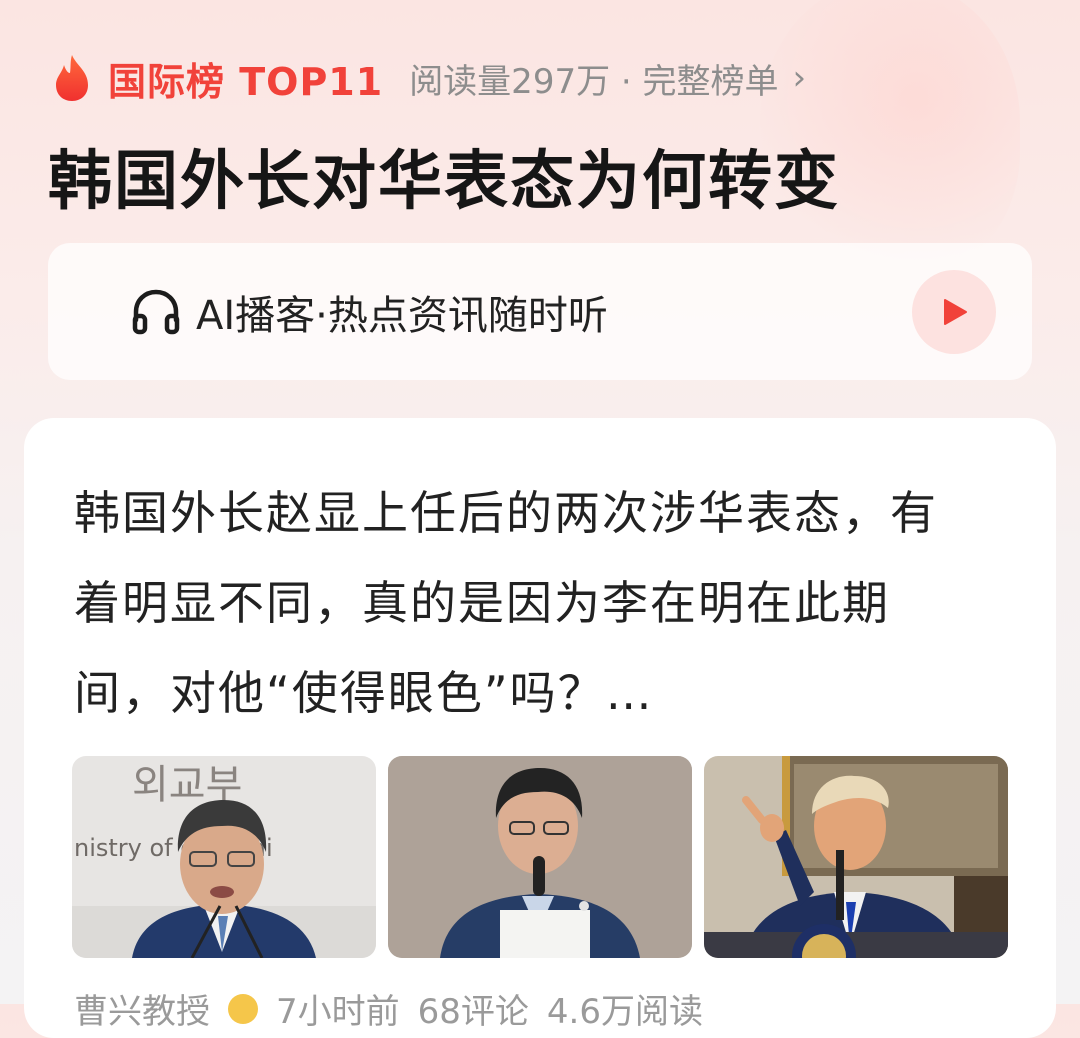  What do you see at coordinates (224, 857) in the screenshot?
I see `thumbnail-foreign-minister: 외교부 nistry of gn Affai` at bounding box center [224, 857].